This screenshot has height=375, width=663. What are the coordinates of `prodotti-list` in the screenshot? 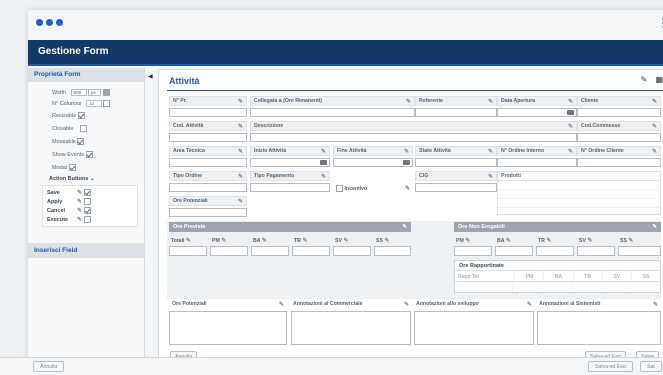 It's located at (579, 198).